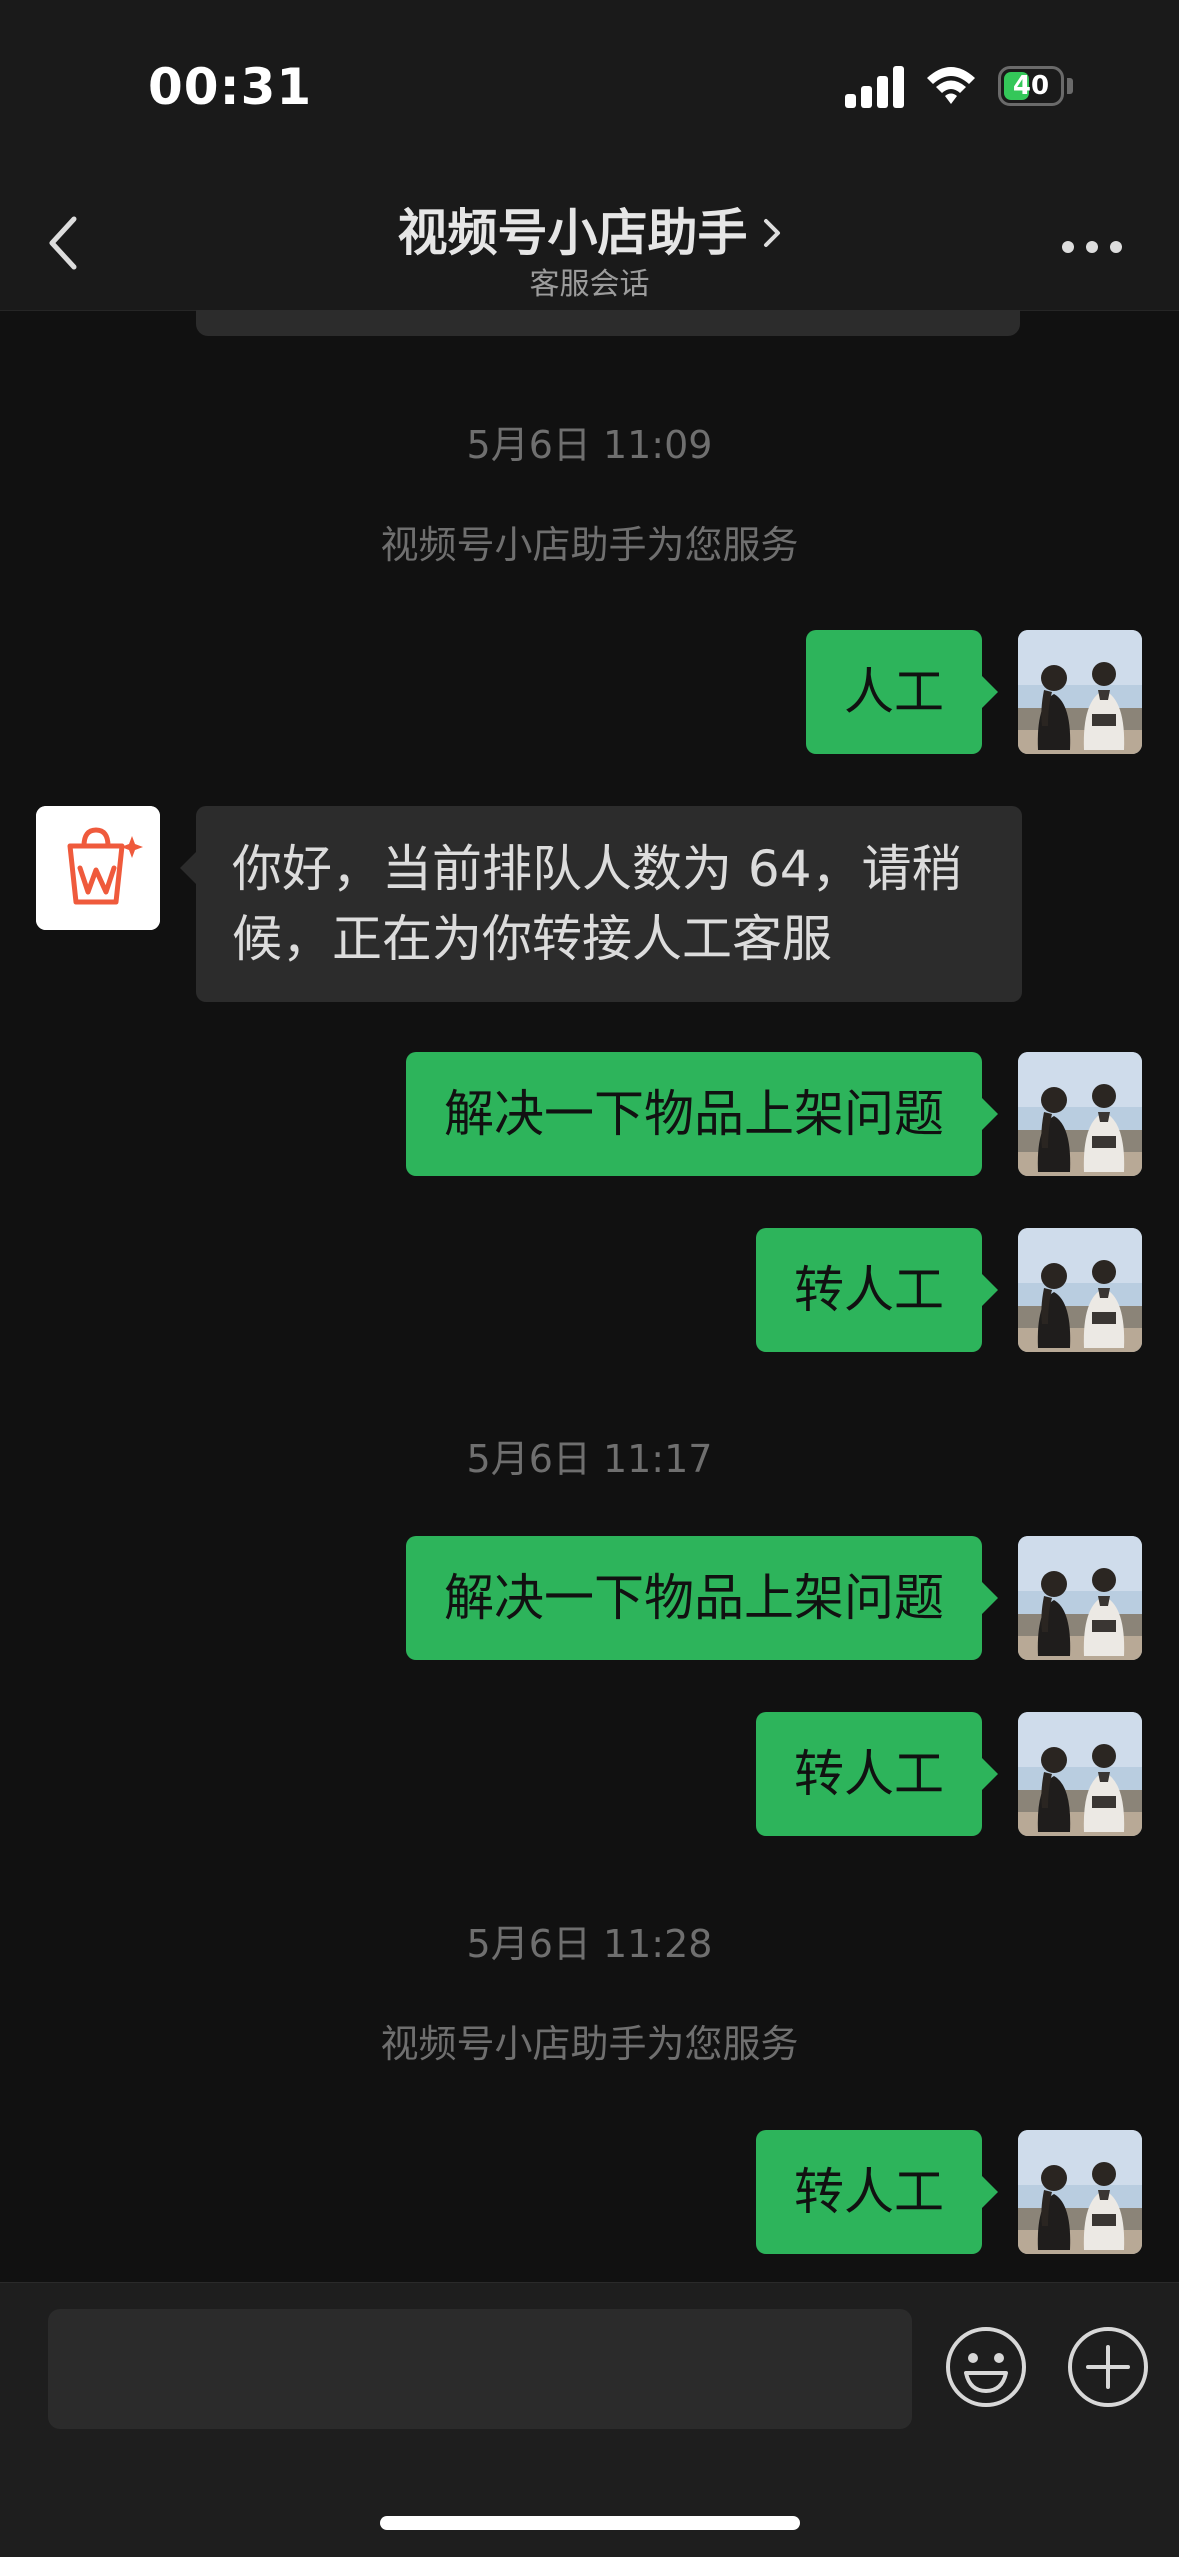 The height and width of the screenshot is (2557, 1179). I want to click on chat-title: 视频号小店助手, so click(589, 229).